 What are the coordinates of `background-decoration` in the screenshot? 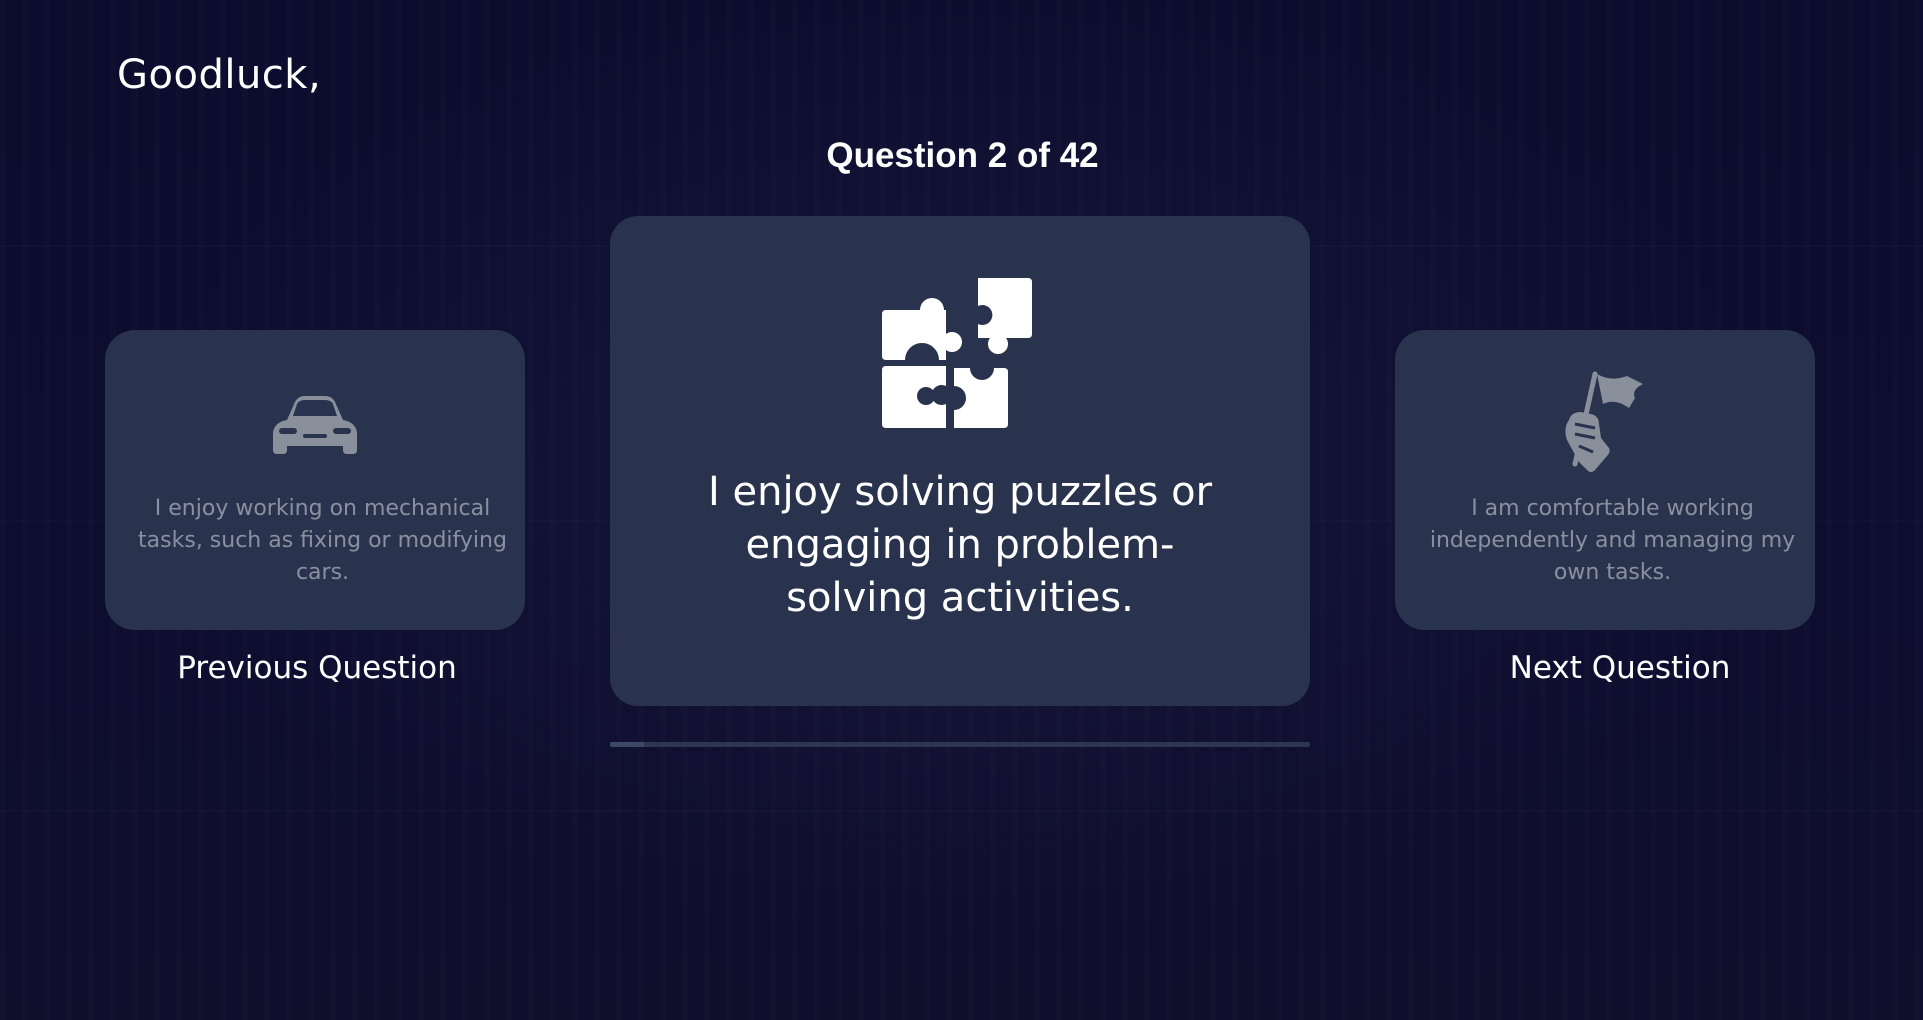 It's located at (961, 811).